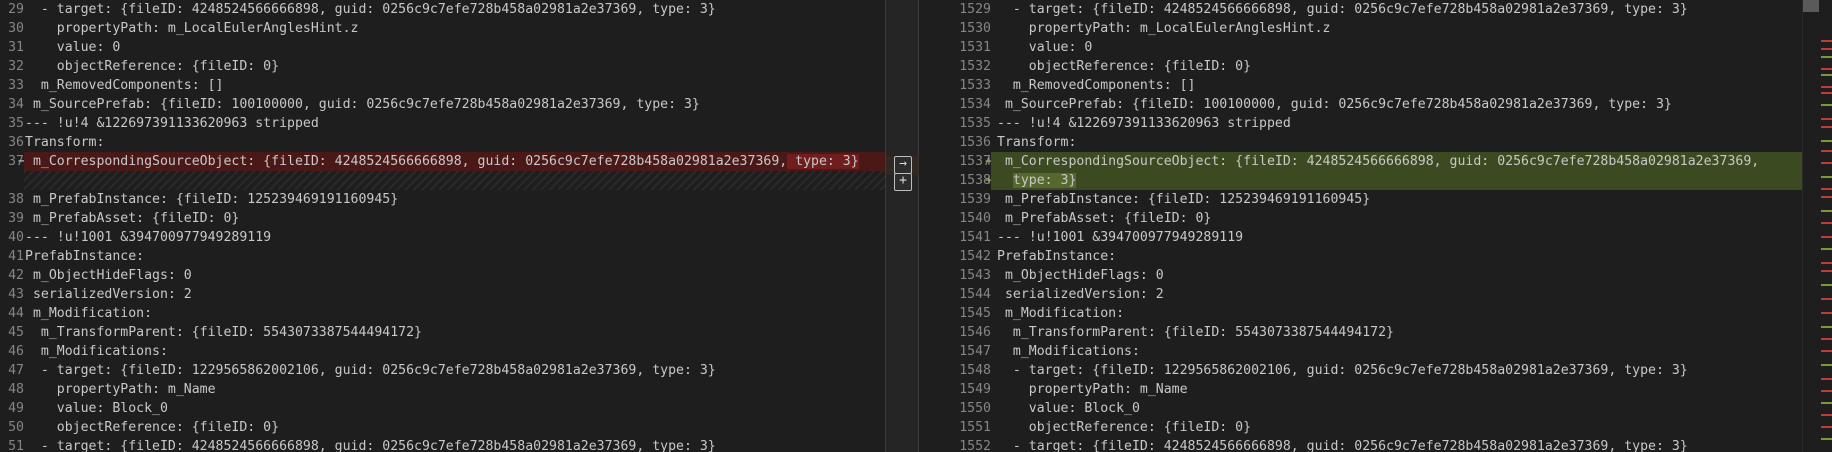  What do you see at coordinates (1817, 226) in the screenshot?
I see `overview-ruler-scrollbar` at bounding box center [1817, 226].